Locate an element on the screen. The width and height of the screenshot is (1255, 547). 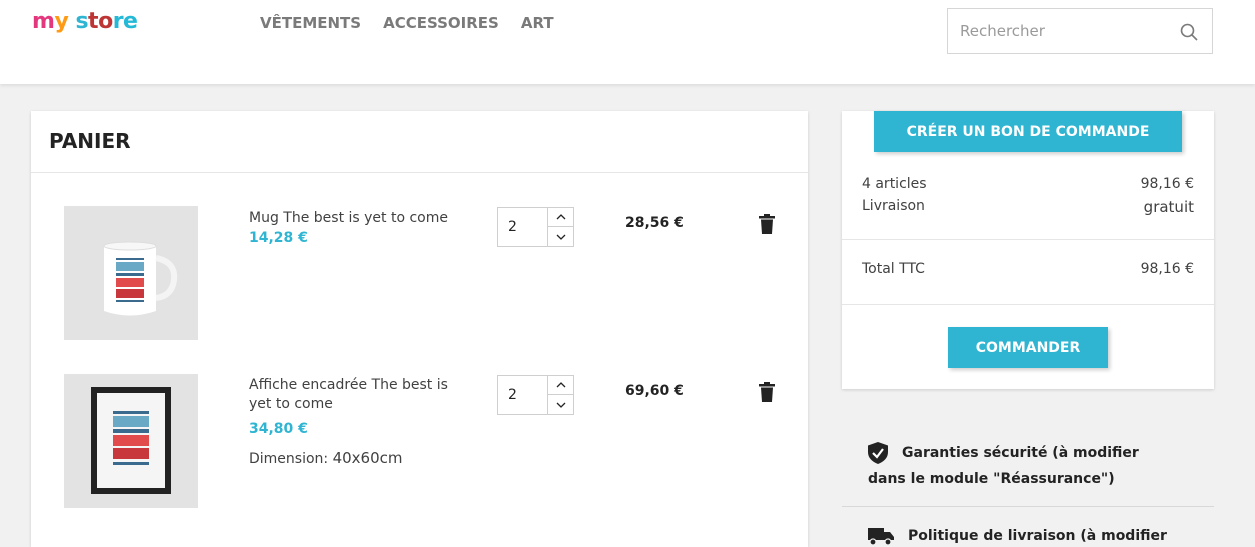
checkout-button: COMMANDER is located at coordinates (1028, 347).